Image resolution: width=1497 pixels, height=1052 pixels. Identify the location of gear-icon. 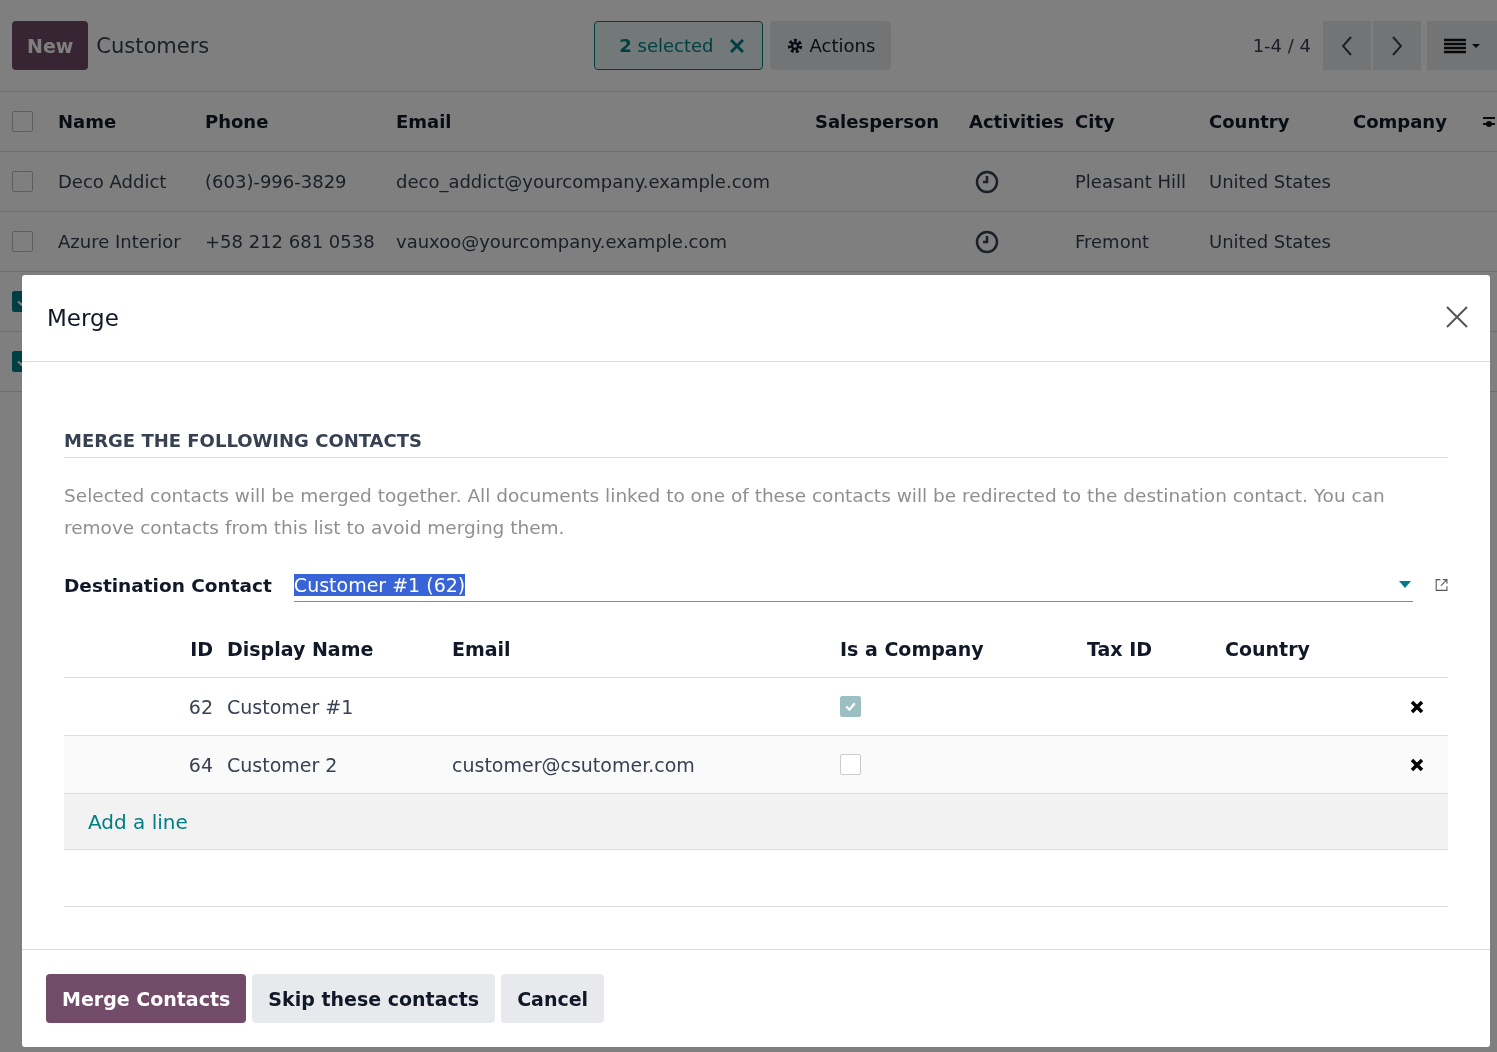
(794, 45).